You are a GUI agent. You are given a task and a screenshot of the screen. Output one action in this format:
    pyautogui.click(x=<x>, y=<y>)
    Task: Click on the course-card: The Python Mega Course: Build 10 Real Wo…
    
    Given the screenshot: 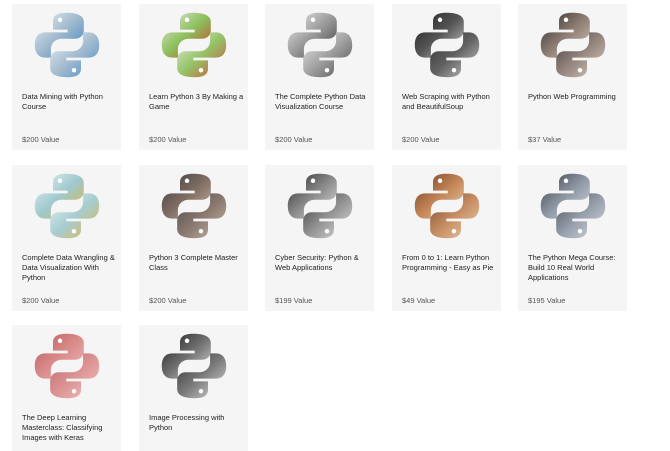 What is the action you would take?
    pyautogui.click(x=572, y=238)
    